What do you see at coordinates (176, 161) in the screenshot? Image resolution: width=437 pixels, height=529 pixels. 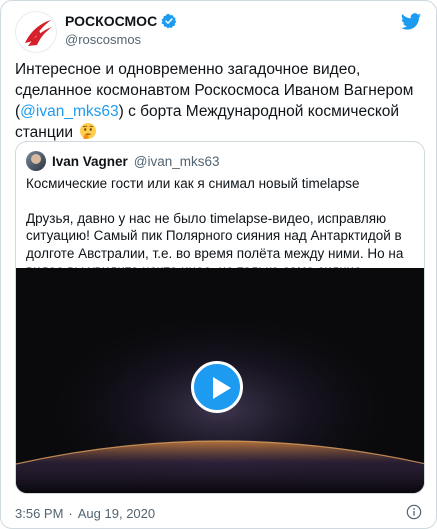 I see `quoted-author-handle: @ivan_mks63` at bounding box center [176, 161].